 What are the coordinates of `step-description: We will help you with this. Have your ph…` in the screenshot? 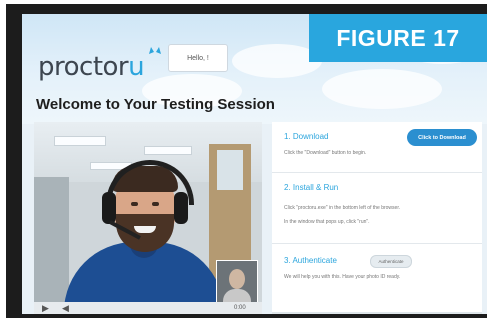 It's located at (342, 277).